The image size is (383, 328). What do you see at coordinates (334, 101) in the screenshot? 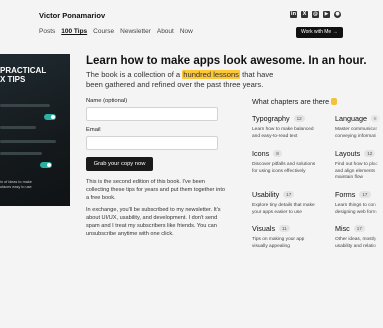
I see `pointing-hand-icon` at bounding box center [334, 101].